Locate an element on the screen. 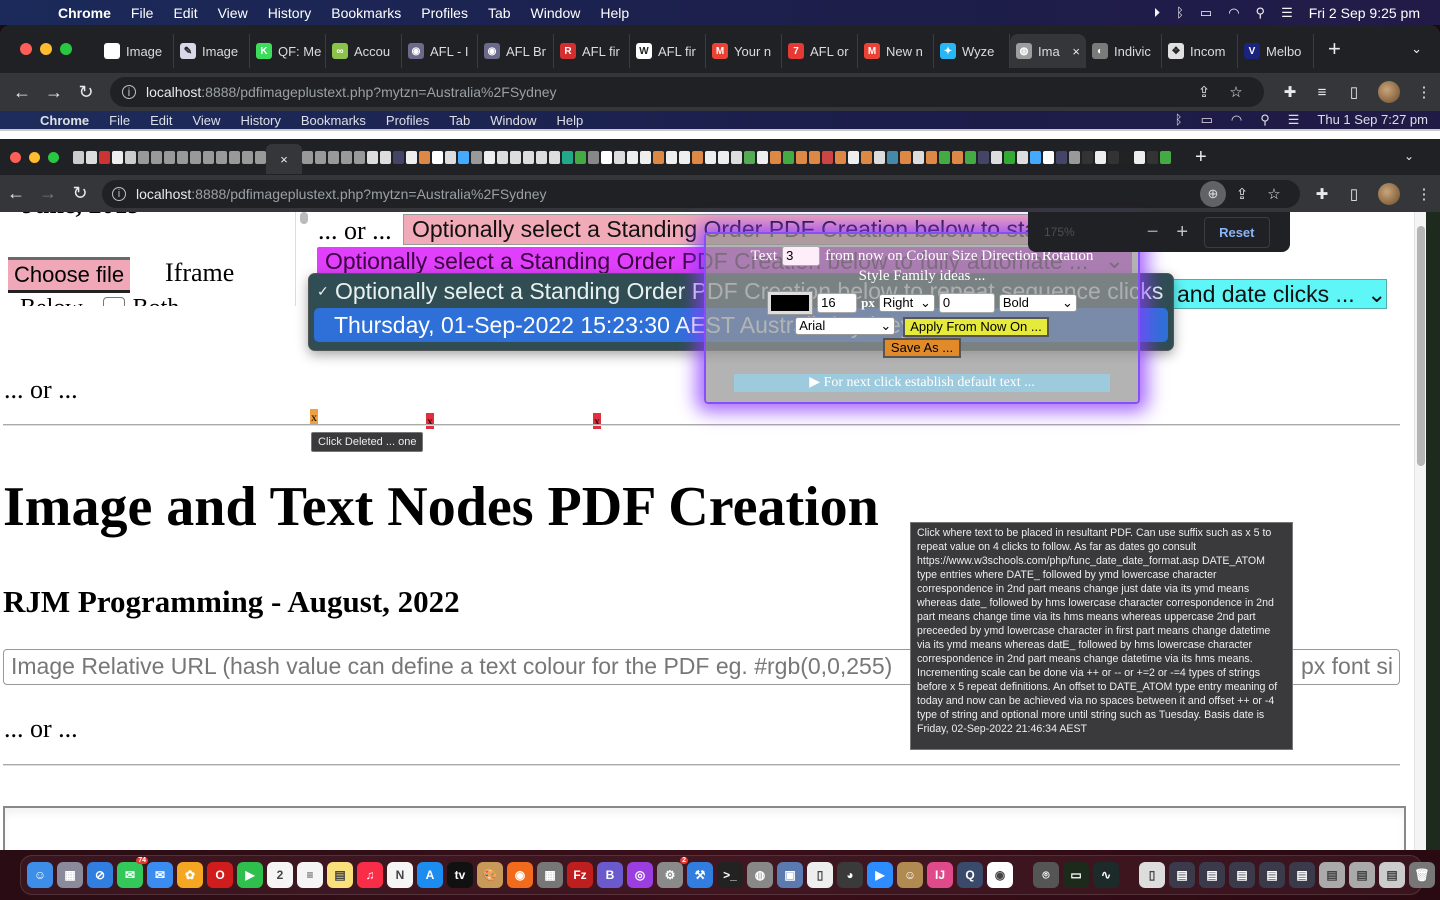 The width and height of the screenshot is (1440, 900). dock-paint-icon: 🎨 is located at coordinates (490, 875).